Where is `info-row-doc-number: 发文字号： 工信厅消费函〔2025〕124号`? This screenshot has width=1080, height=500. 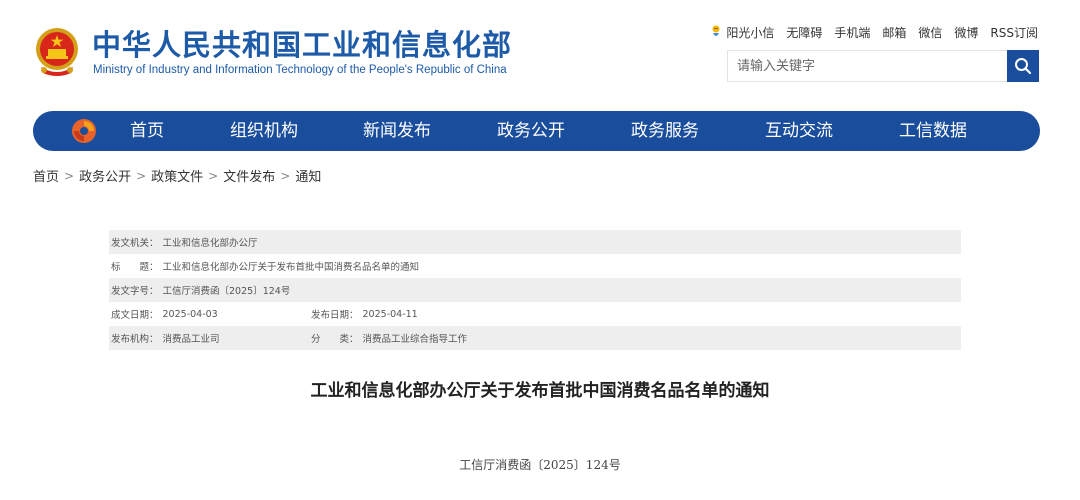
info-row-doc-number: 发文字号： 工信厅消费函〔2025〕124号 is located at coordinates (535, 290).